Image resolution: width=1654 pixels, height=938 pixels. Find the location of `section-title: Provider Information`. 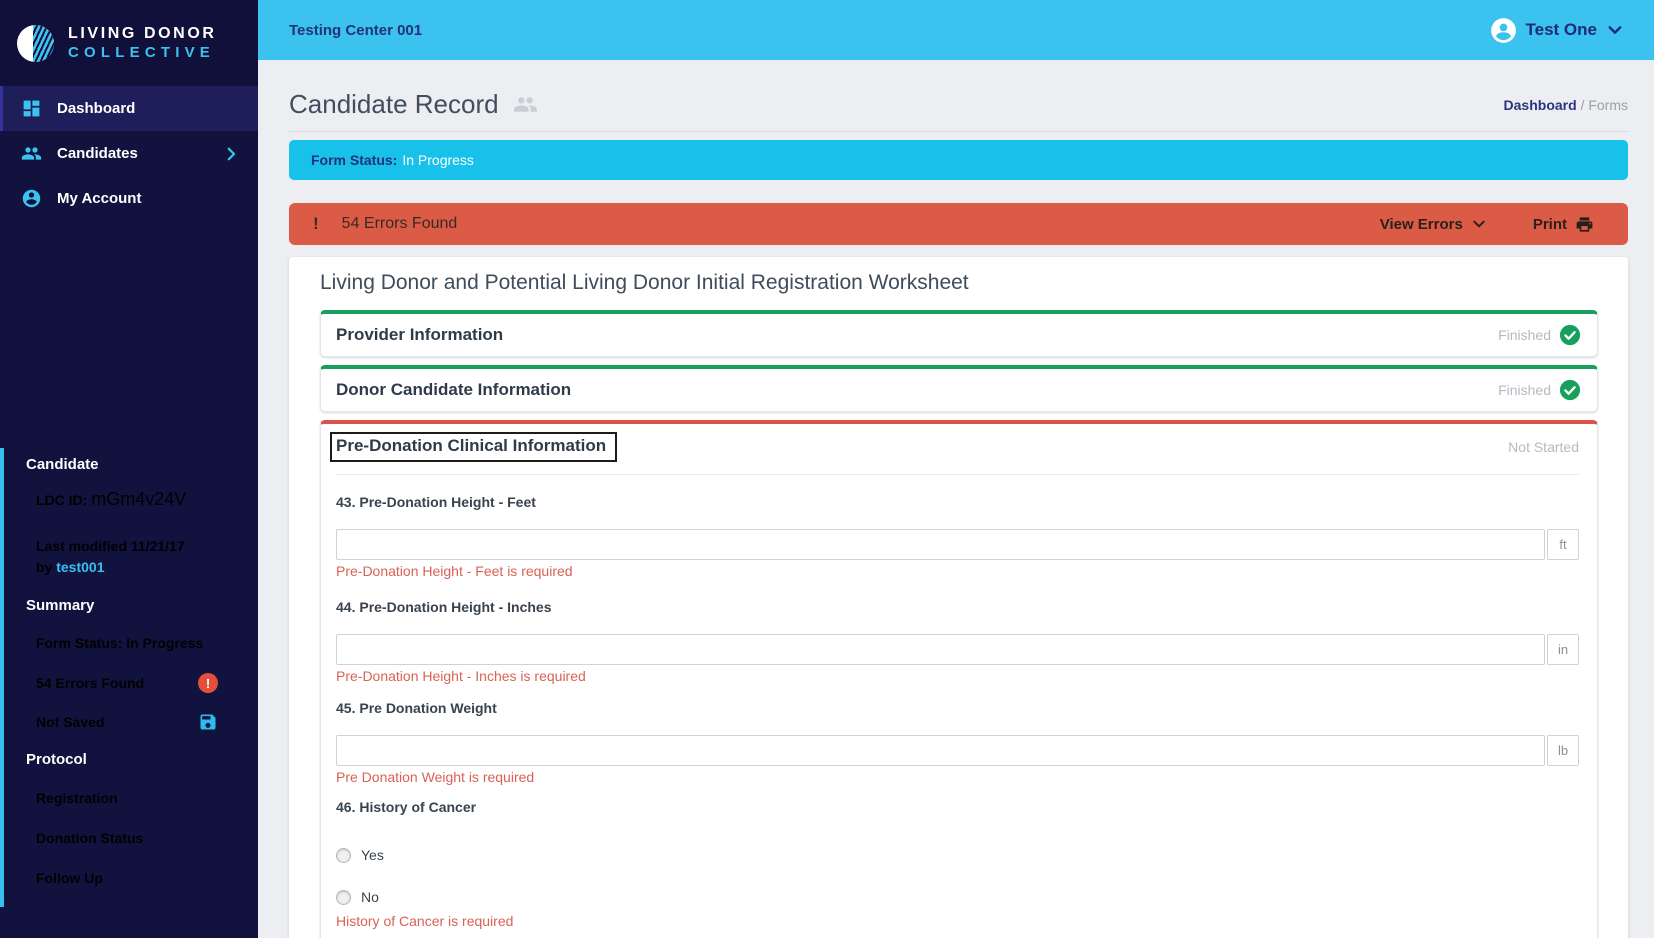

section-title: Provider Information is located at coordinates (420, 334).